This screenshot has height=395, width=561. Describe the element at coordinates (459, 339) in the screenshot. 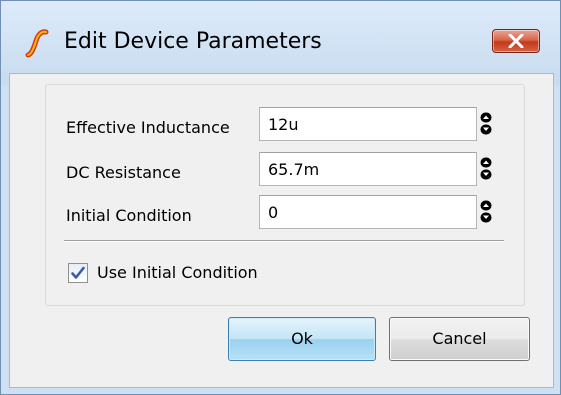

I see `cancel-button: Cancel` at that location.